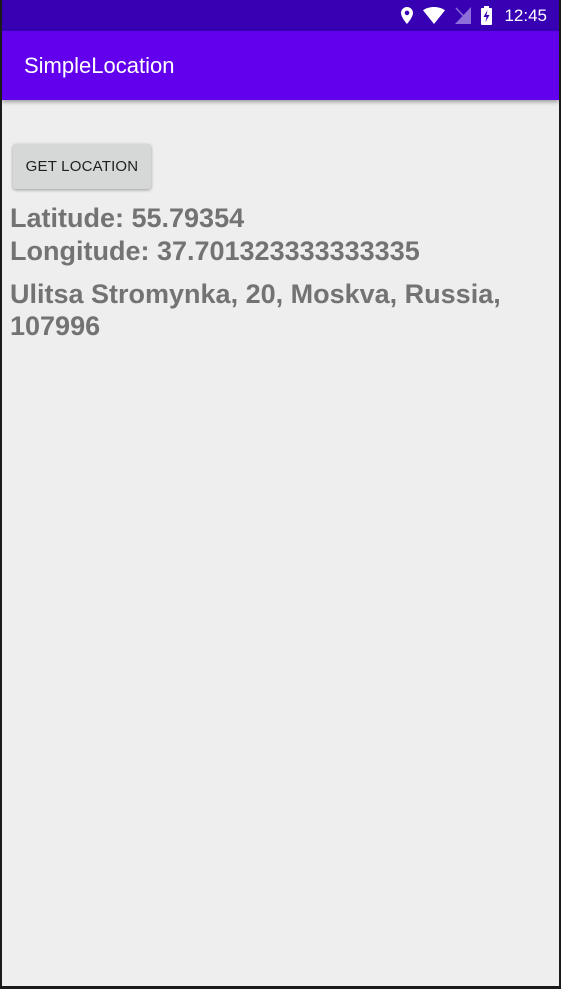  Describe the element at coordinates (525, 15) in the screenshot. I see `status-clock: 12:45` at that location.